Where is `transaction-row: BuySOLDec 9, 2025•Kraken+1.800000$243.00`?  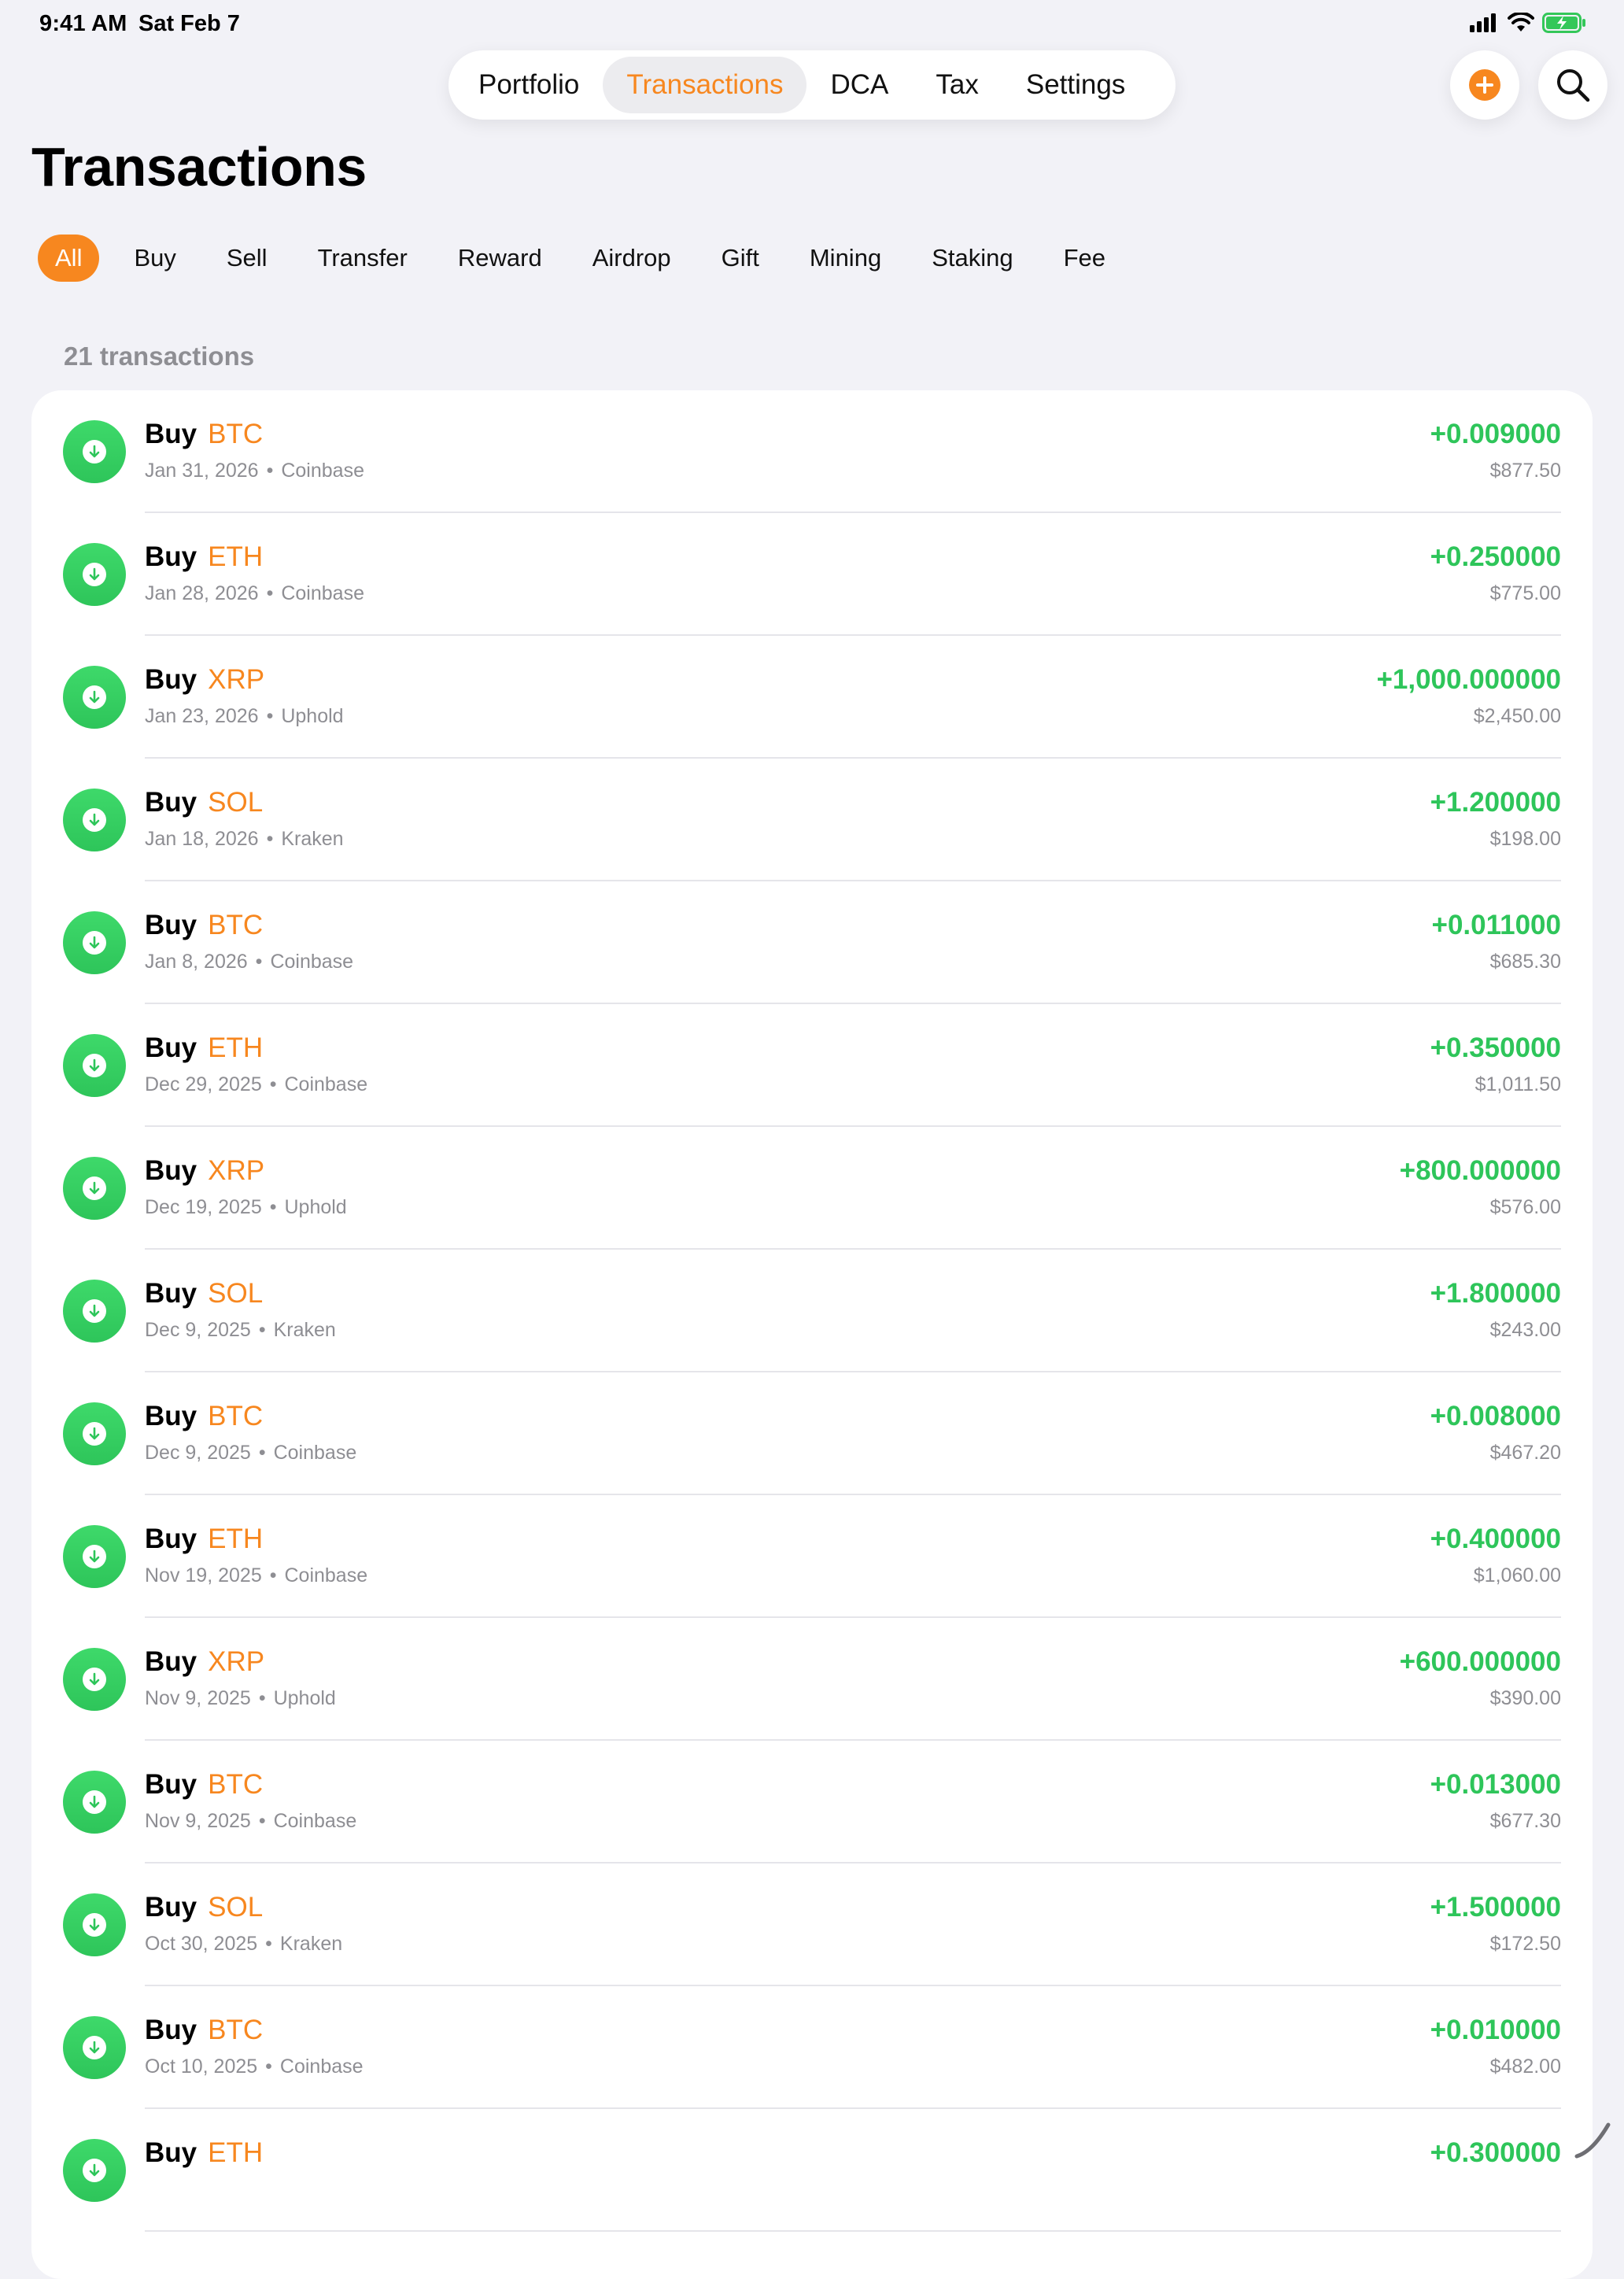 transaction-row: BuySOLDec 9, 2025•Kraken+1.800000$243.00 is located at coordinates (812, 1311).